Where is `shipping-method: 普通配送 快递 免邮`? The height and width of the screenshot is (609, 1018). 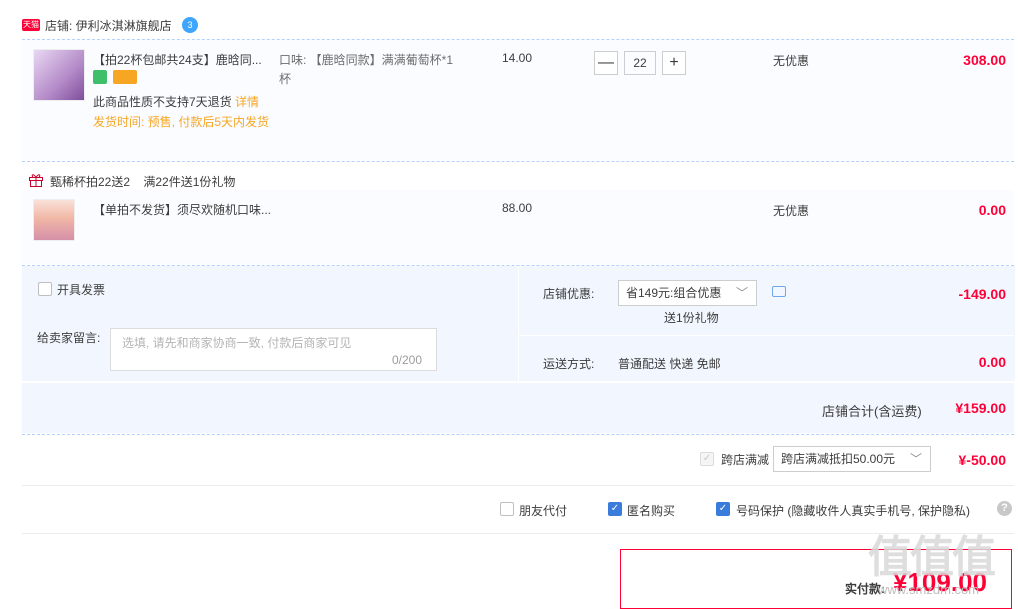 shipping-method: 普通配送 快递 免邮 is located at coordinates (669, 364).